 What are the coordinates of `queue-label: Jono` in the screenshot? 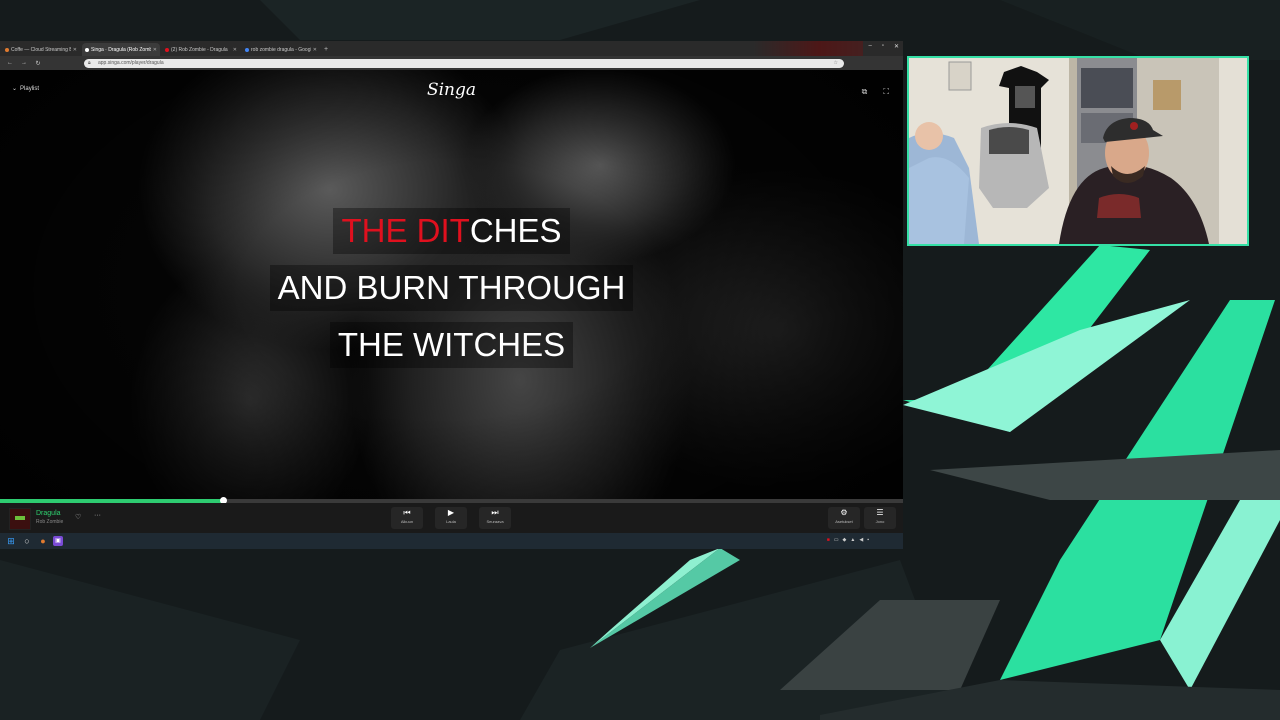 It's located at (880, 521).